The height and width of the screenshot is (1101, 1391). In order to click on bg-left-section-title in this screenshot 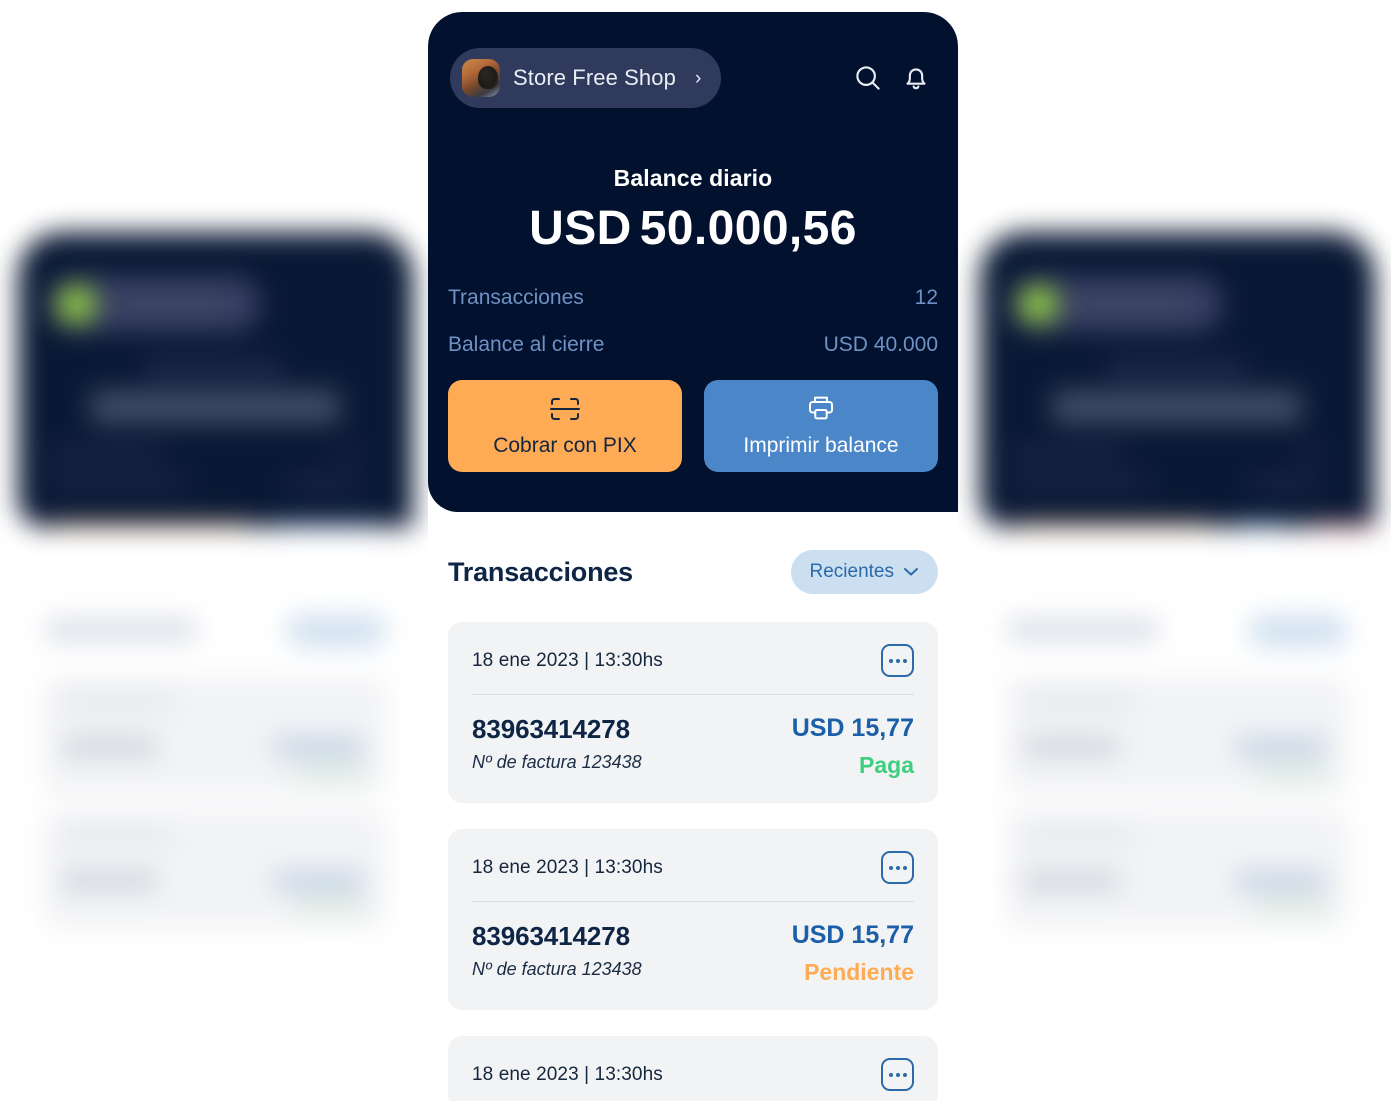, I will do `click(121, 630)`.